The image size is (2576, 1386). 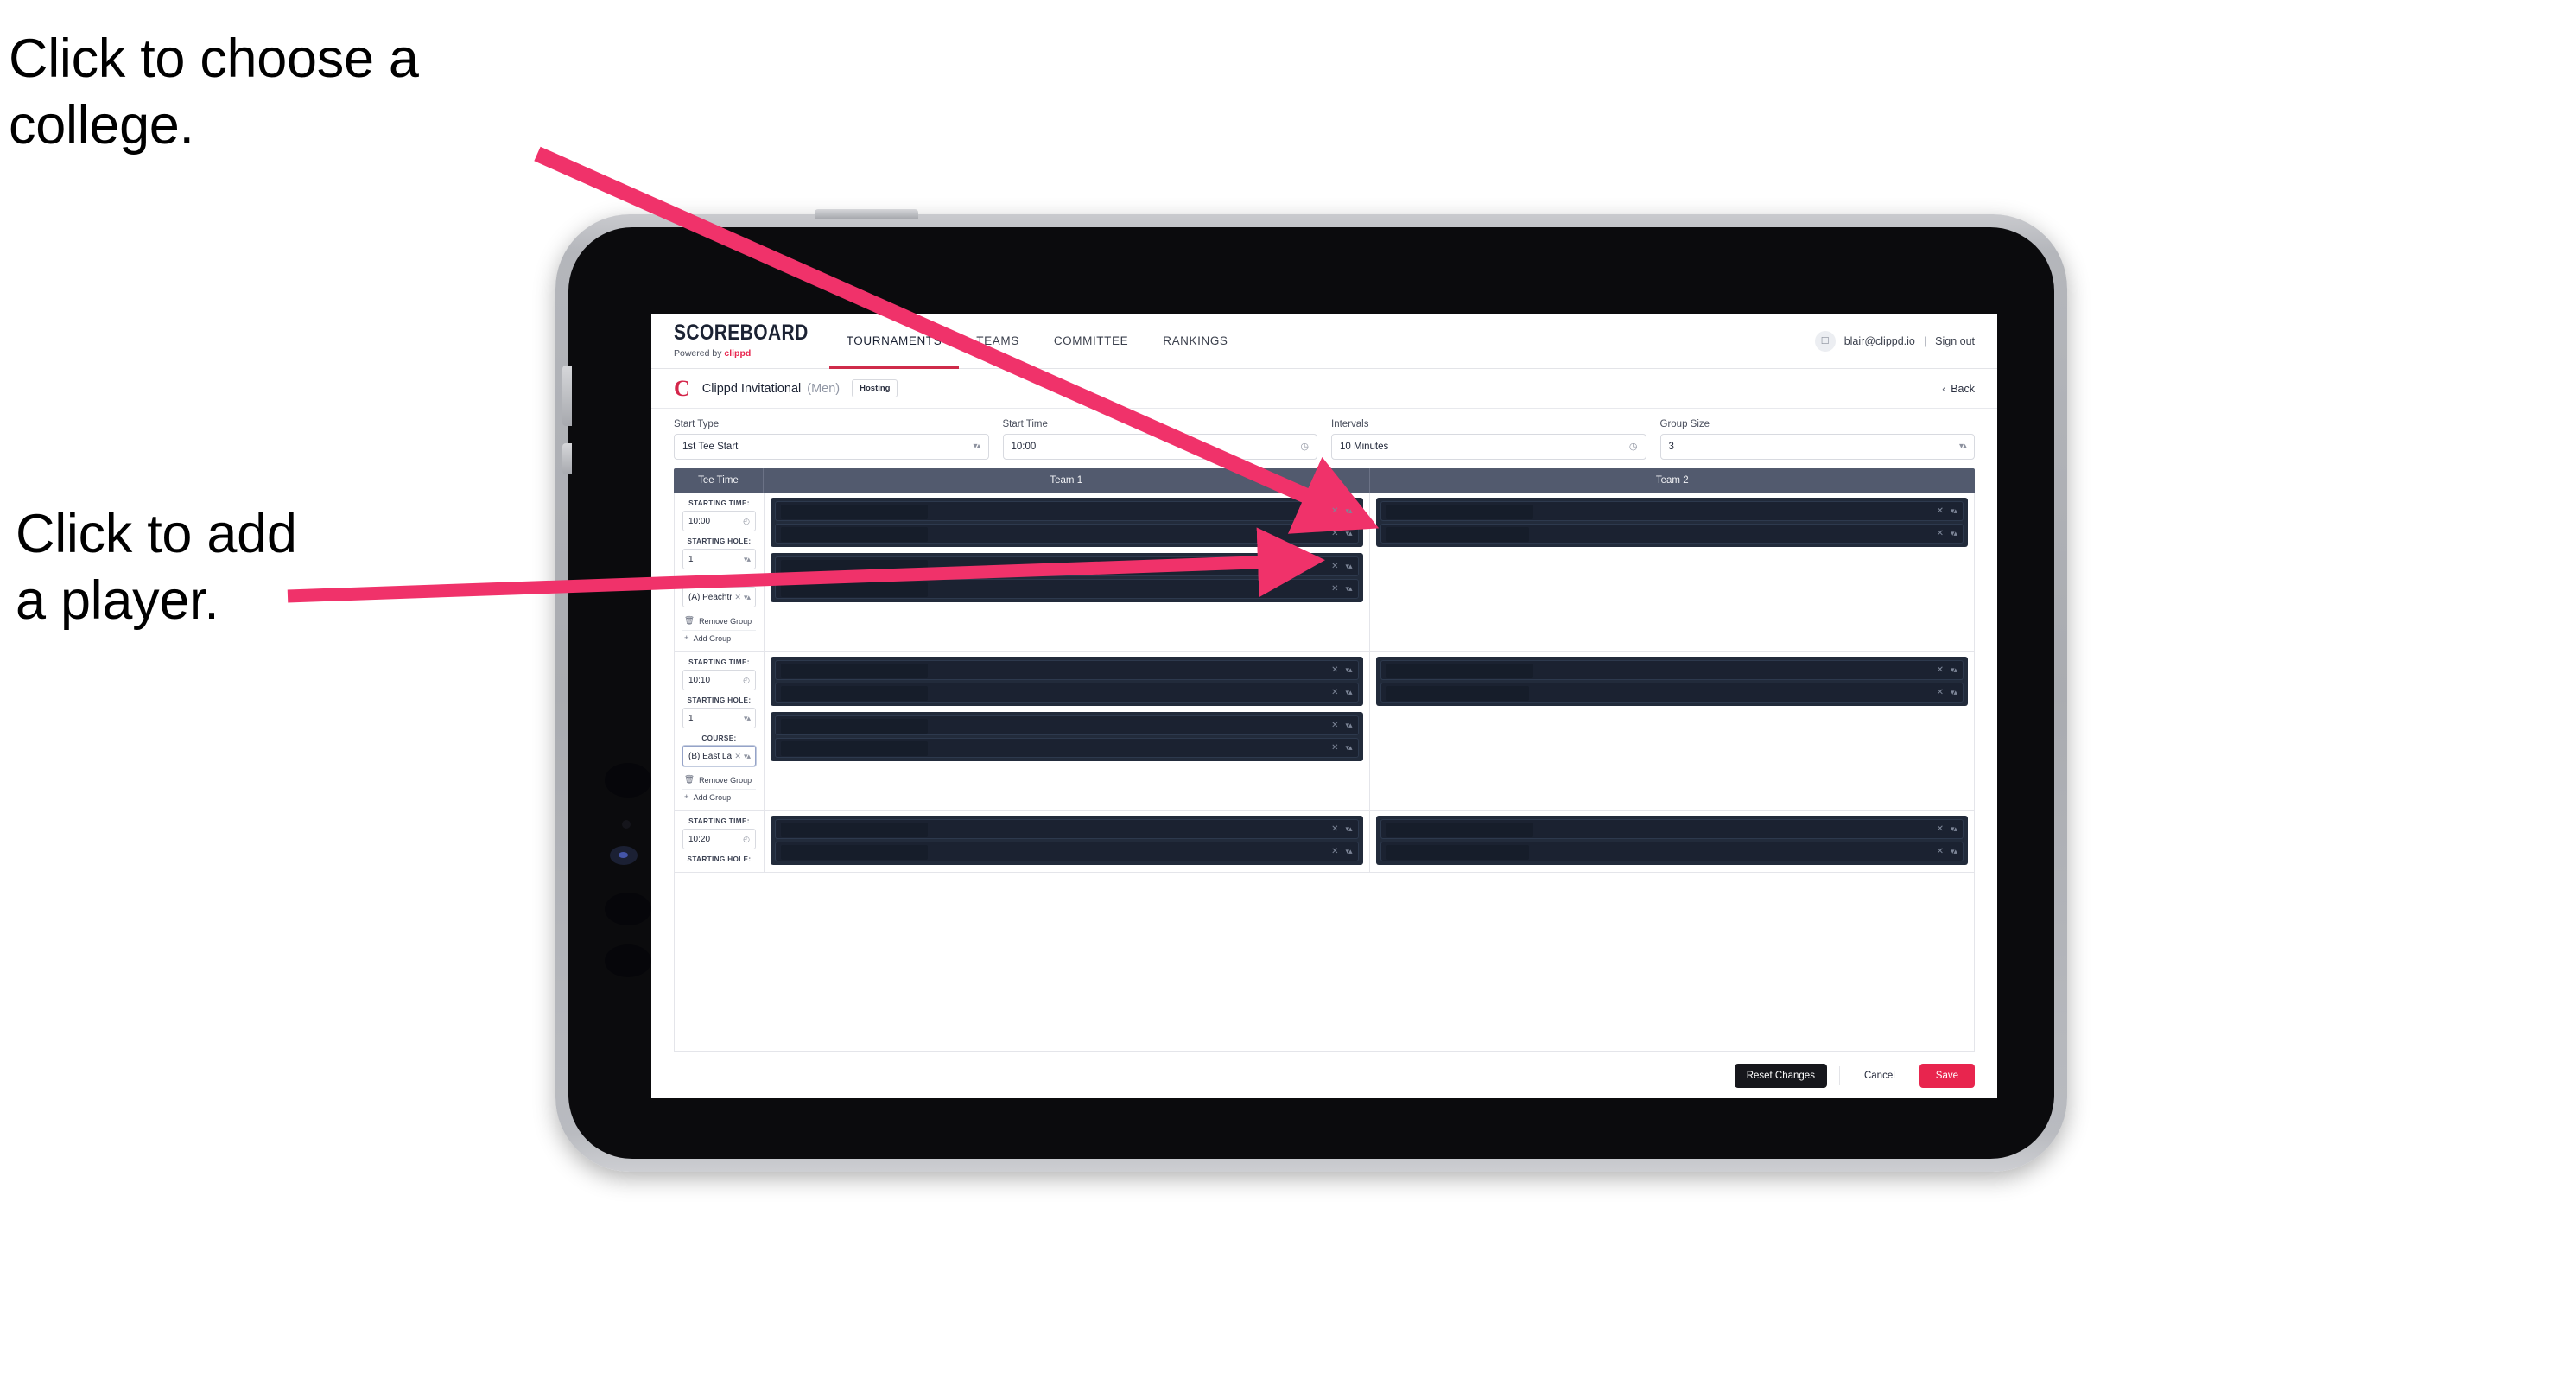 I want to click on start-type-value: 1st Tee Start, so click(x=710, y=447).